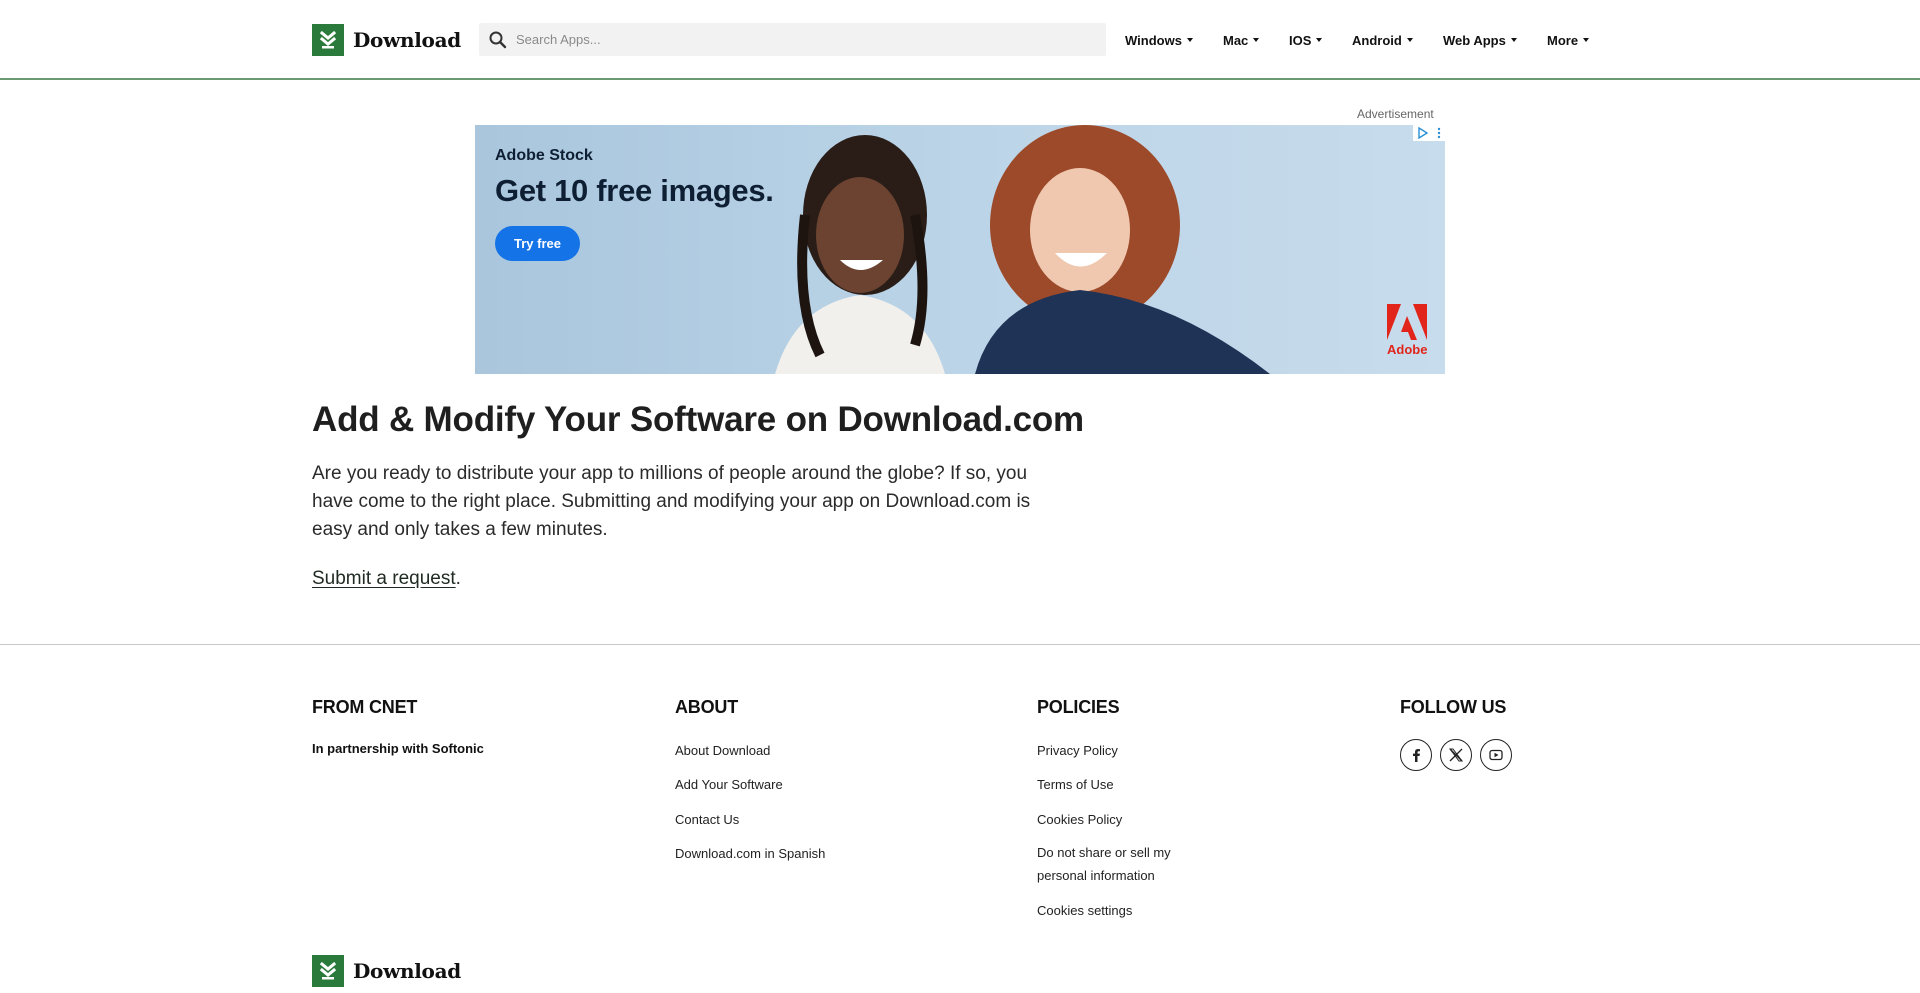 The width and height of the screenshot is (1920, 993). What do you see at coordinates (537, 243) in the screenshot?
I see `ad-try-free-button: Try free` at bounding box center [537, 243].